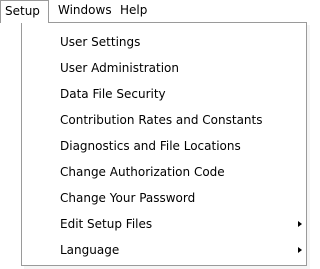 This screenshot has height=269, width=320. I want to click on menu-item-edit-setup-files: Edit Setup Files, so click(164, 224).